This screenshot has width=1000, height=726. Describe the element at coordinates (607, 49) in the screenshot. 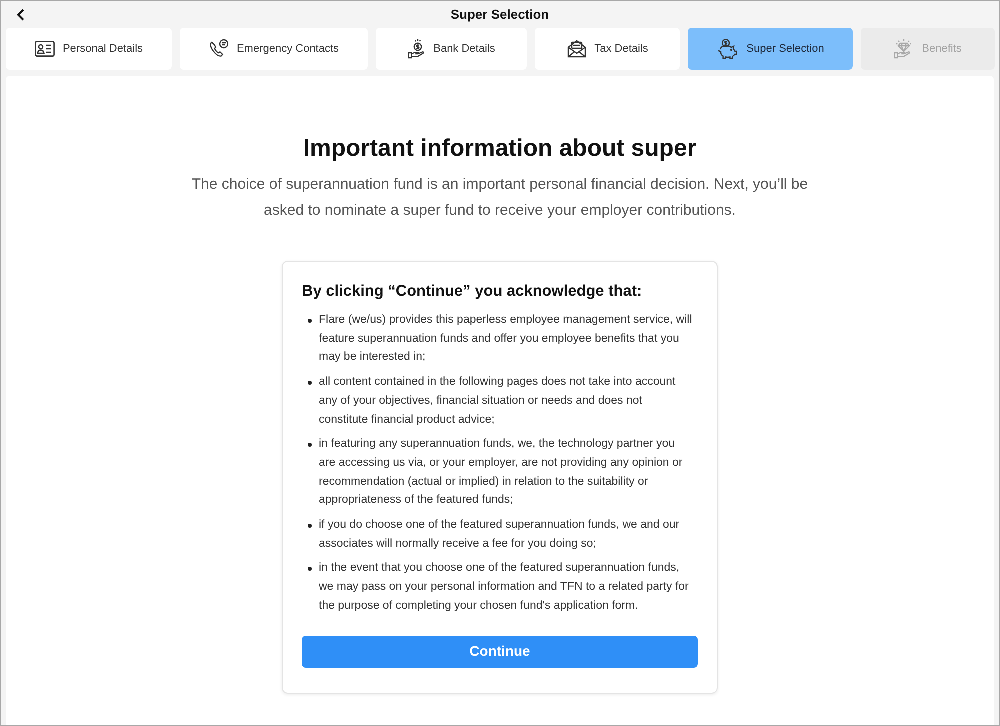

I see `step-tab: Tax Details` at that location.